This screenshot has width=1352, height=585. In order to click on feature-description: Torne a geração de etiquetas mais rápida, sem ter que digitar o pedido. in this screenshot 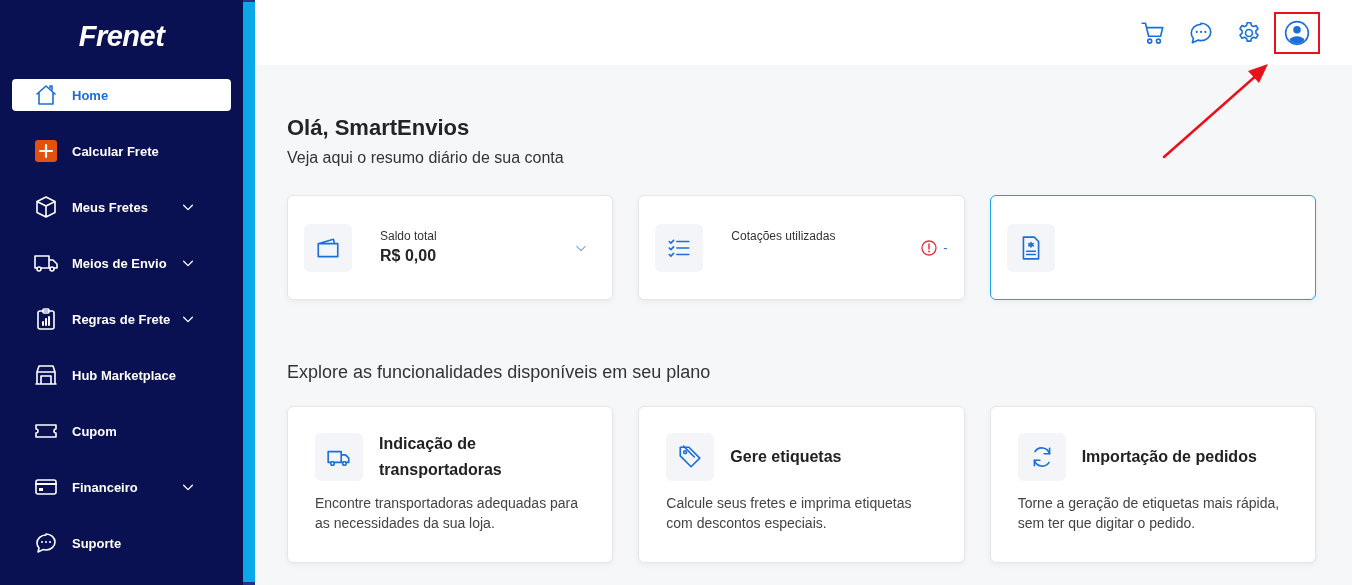, I will do `click(1149, 513)`.